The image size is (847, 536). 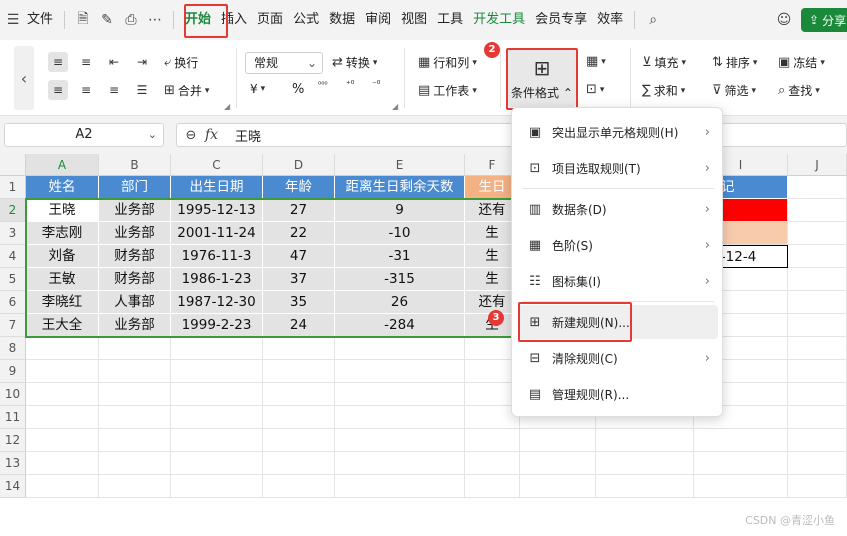 I want to click on filter-button: ⊽ 筛选 ▾, so click(x=734, y=90).